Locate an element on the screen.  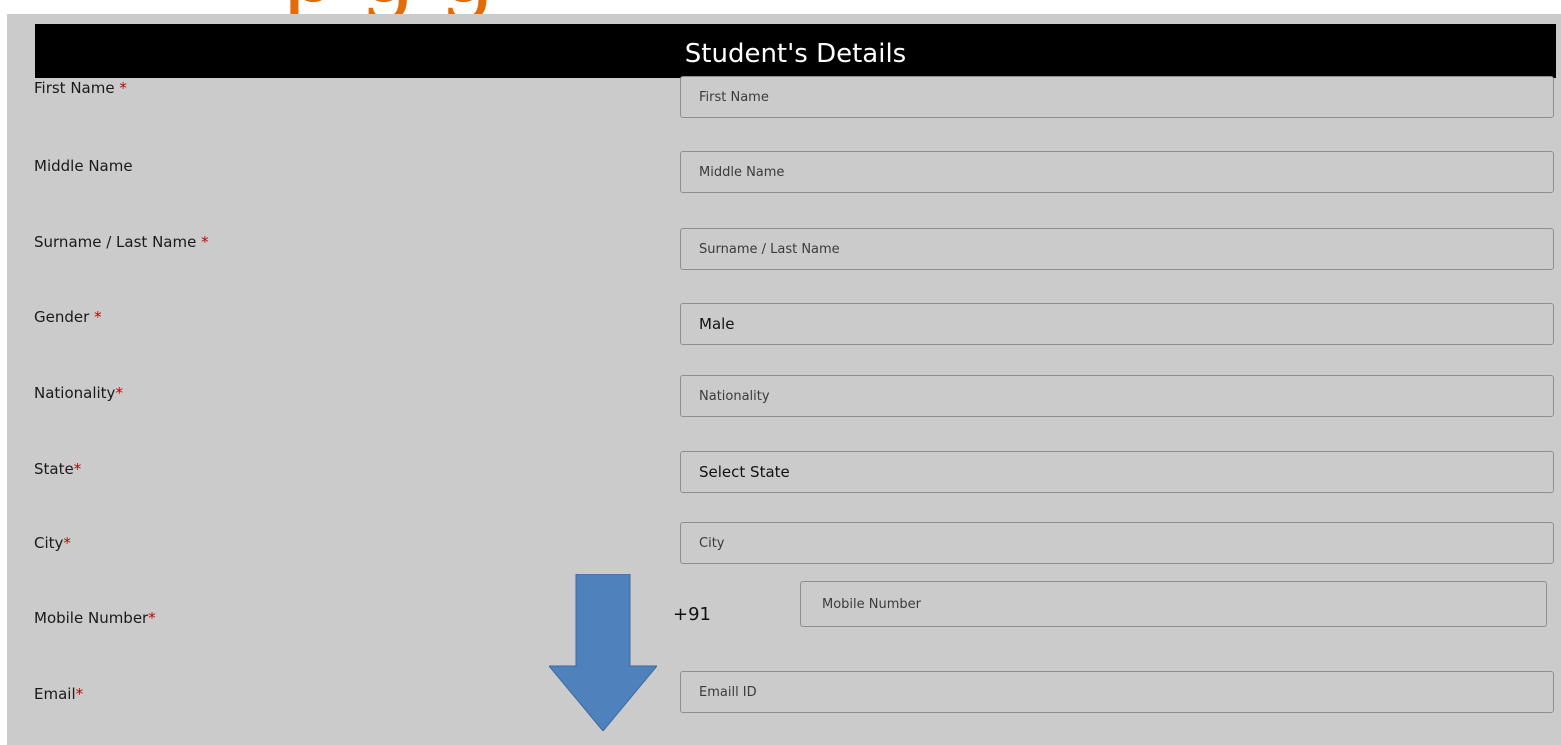
mobile-number-label: Mobile Number* is located at coordinates (95, 618).